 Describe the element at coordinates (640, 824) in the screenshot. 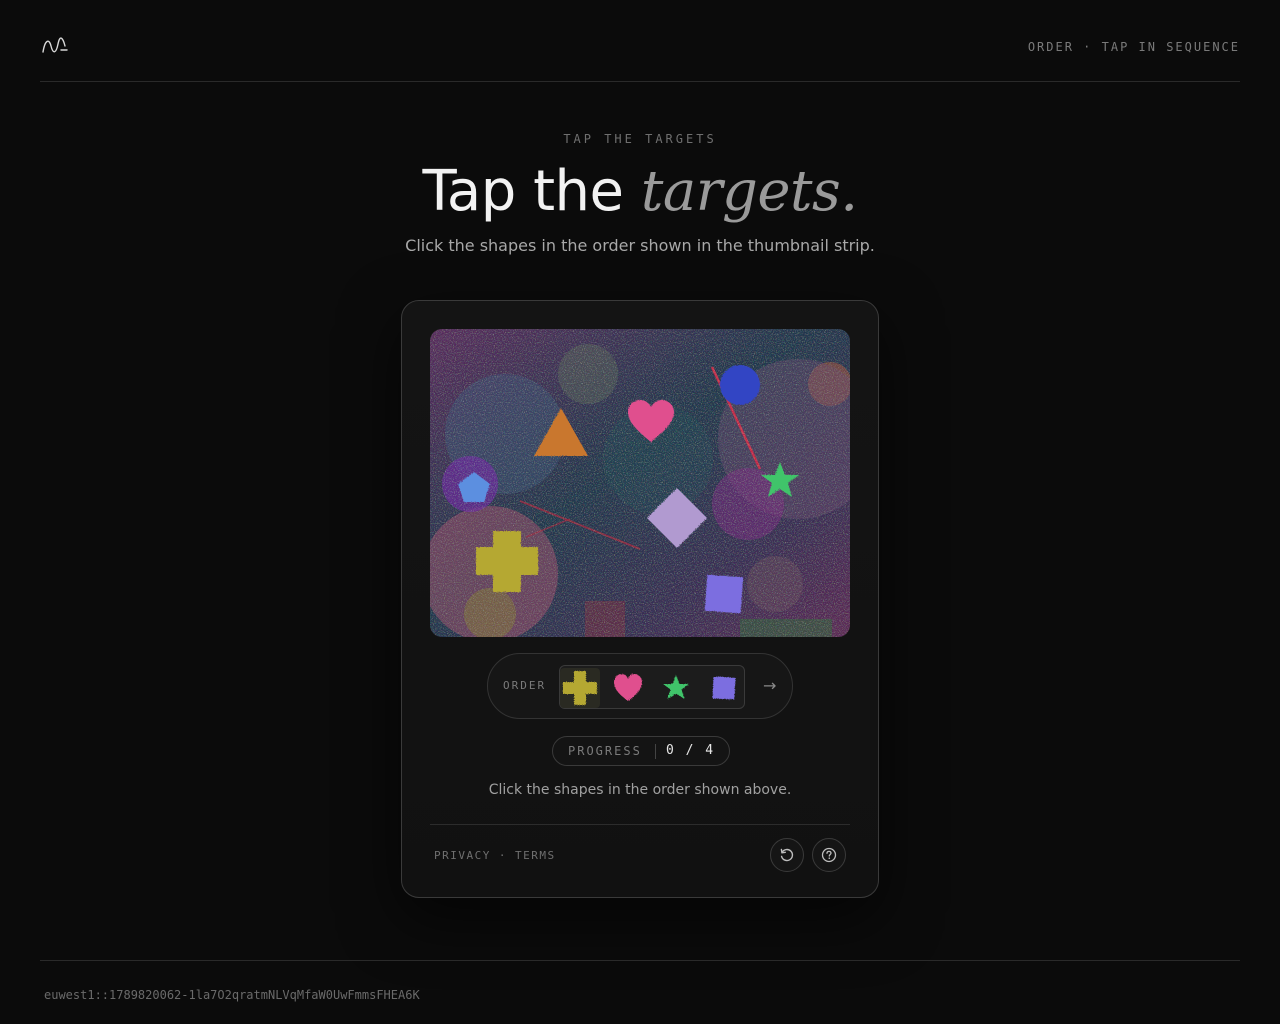

I see `card-divider` at that location.